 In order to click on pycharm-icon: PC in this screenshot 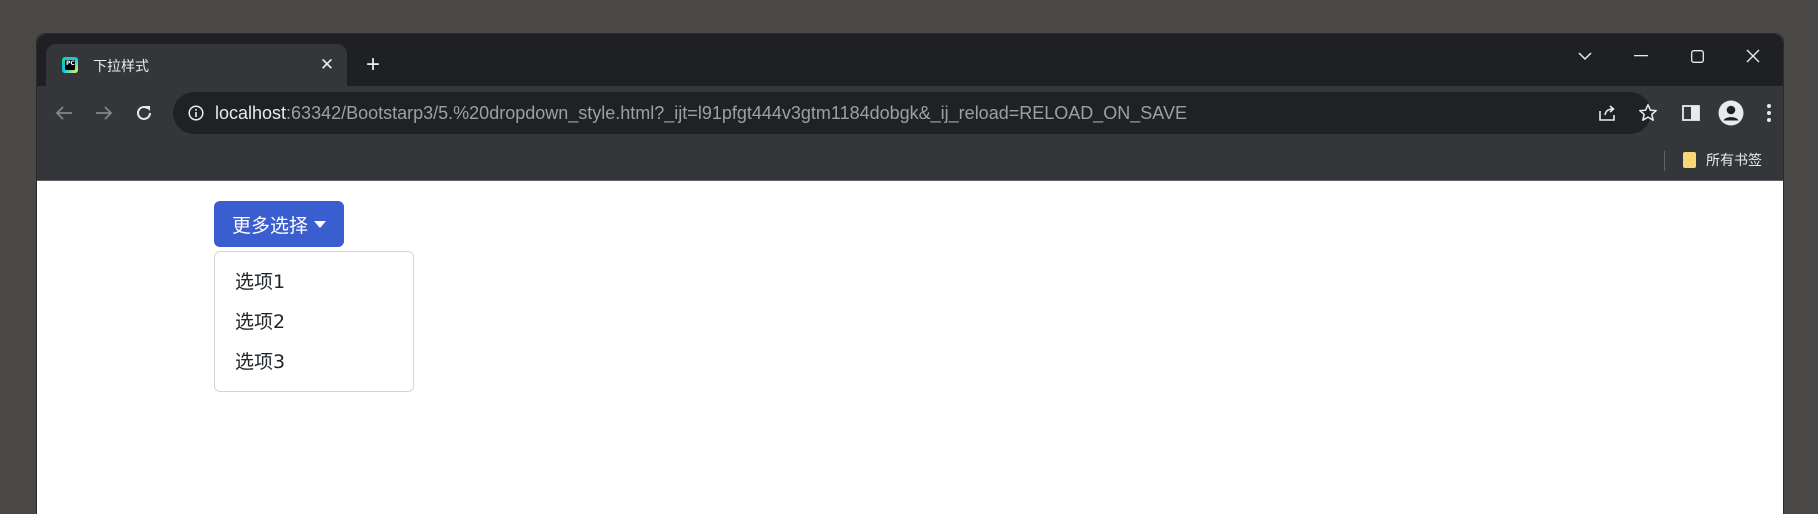, I will do `click(70, 65)`.